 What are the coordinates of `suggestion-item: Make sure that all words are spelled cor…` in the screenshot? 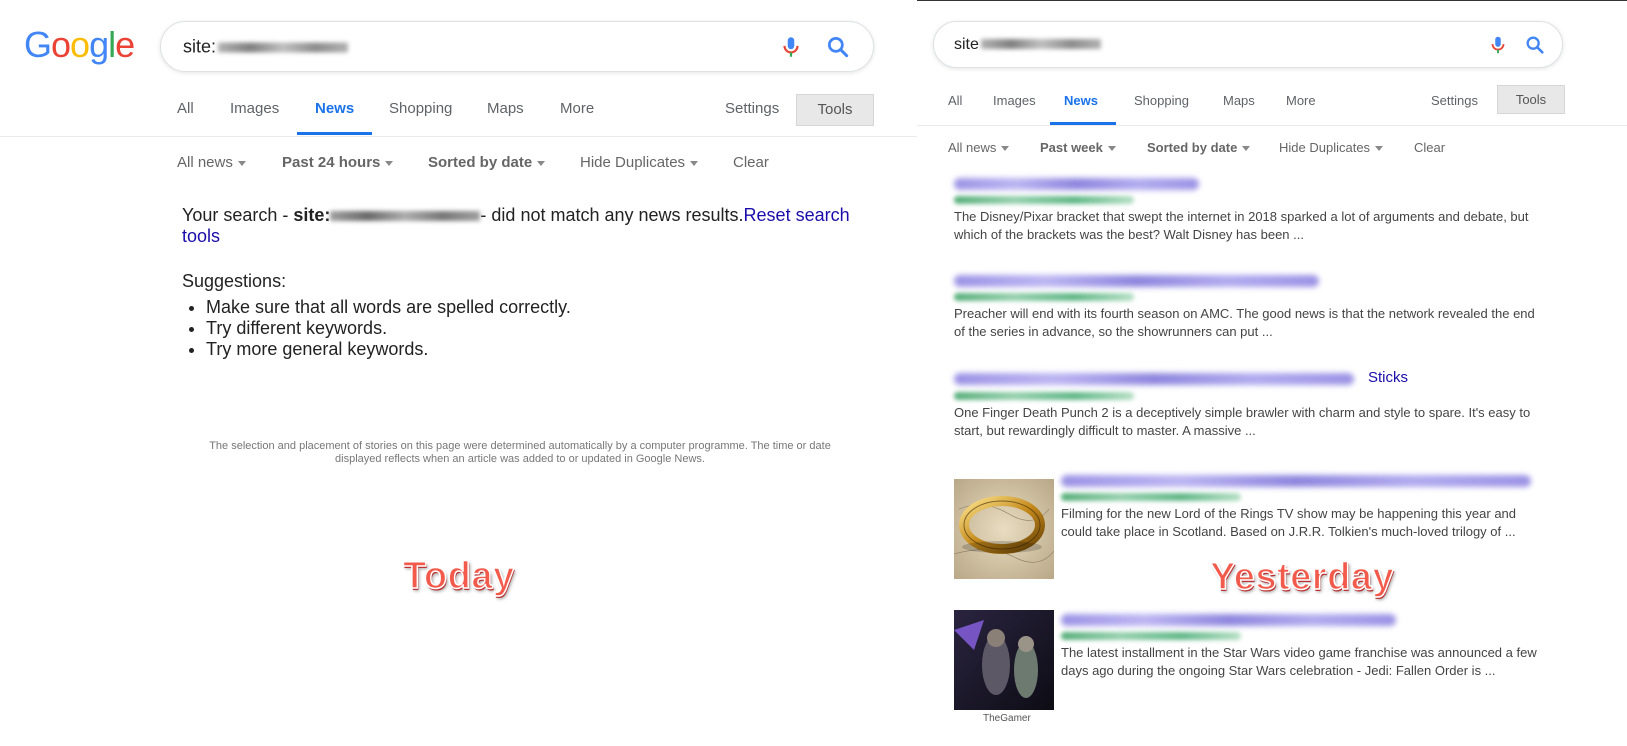 It's located at (388, 307).